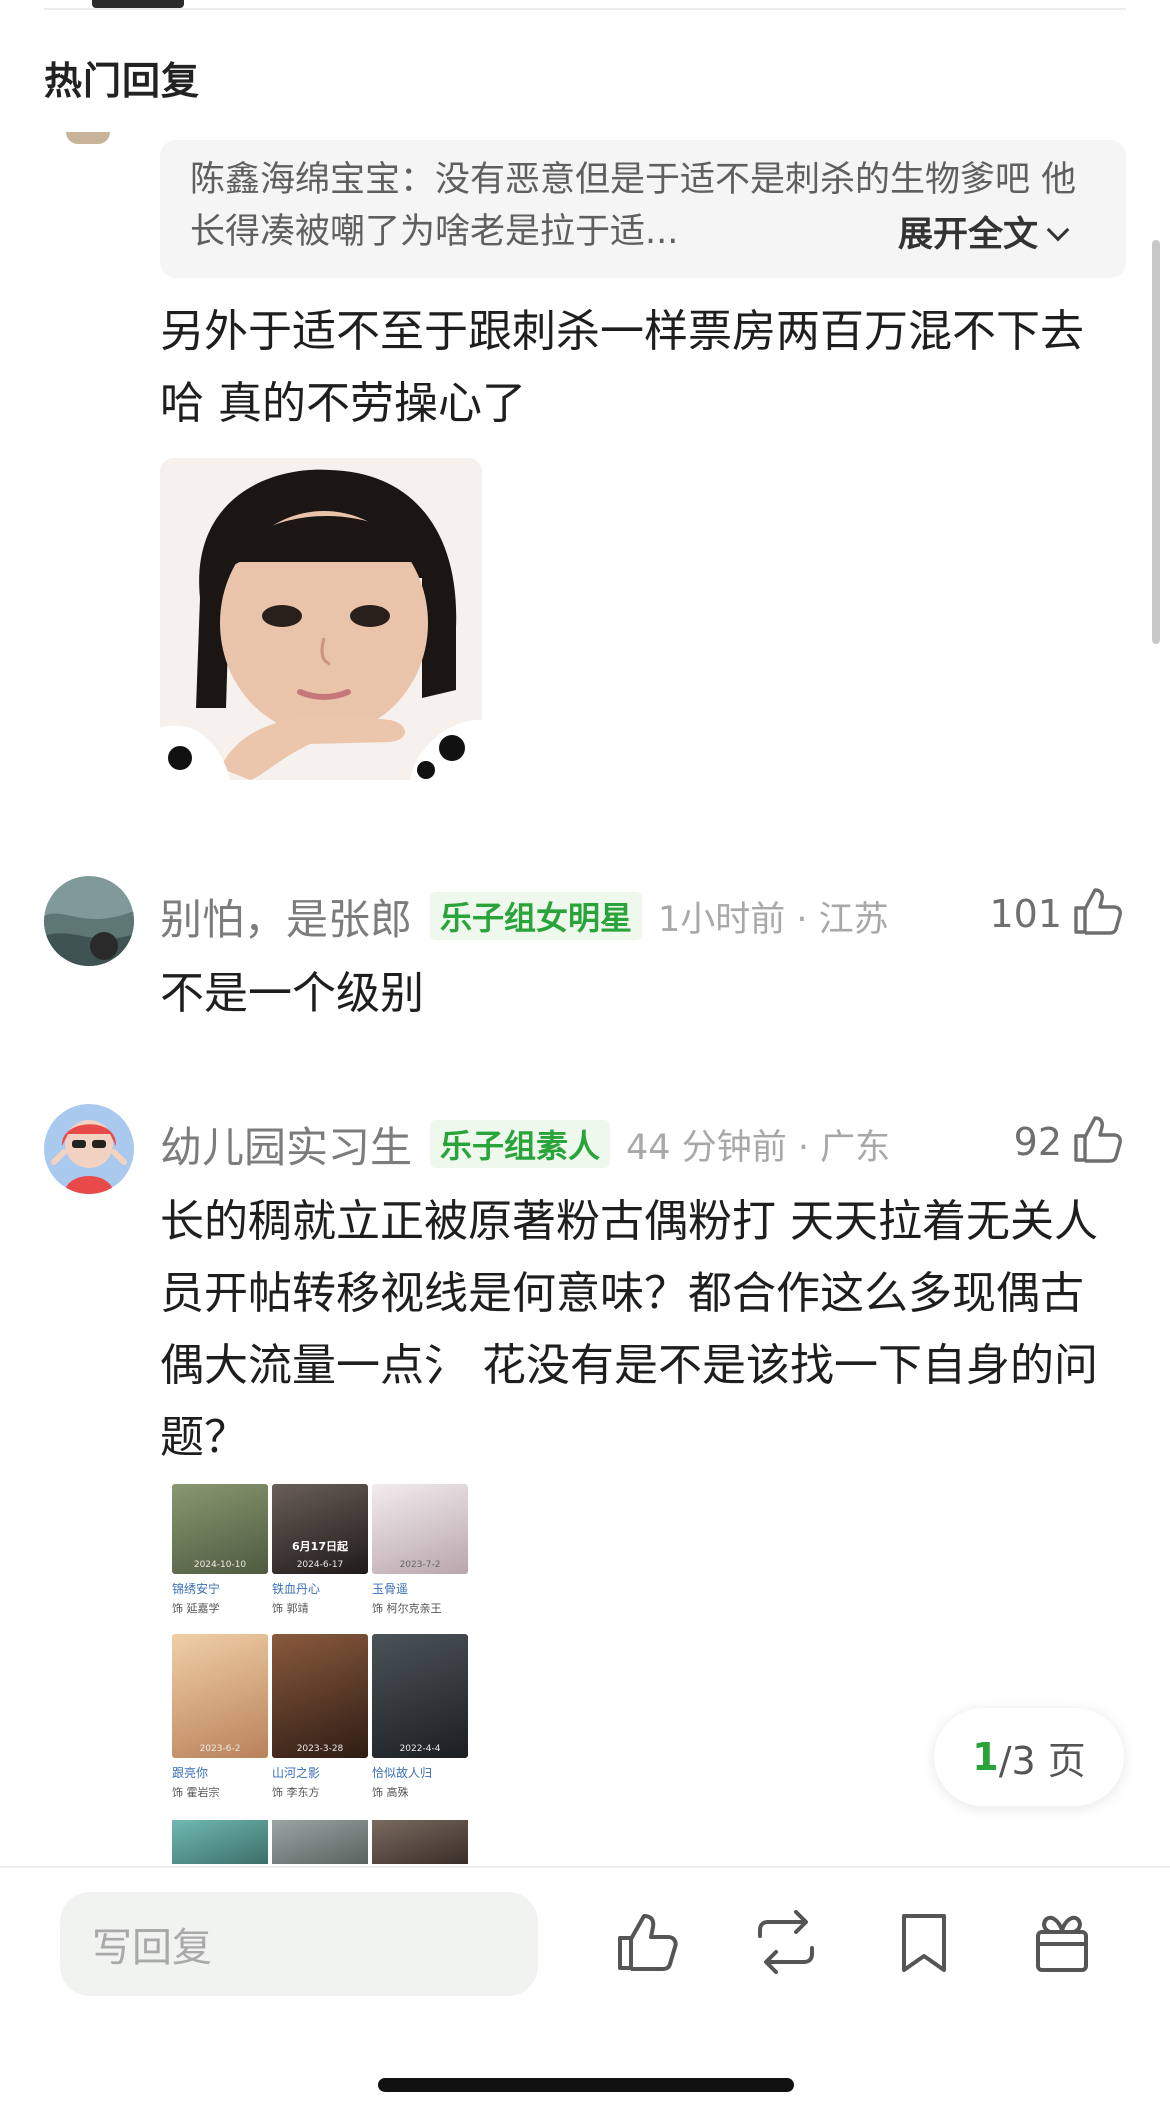  What do you see at coordinates (773, 919) in the screenshot?
I see `time-location: 1小时前 · 江苏` at bounding box center [773, 919].